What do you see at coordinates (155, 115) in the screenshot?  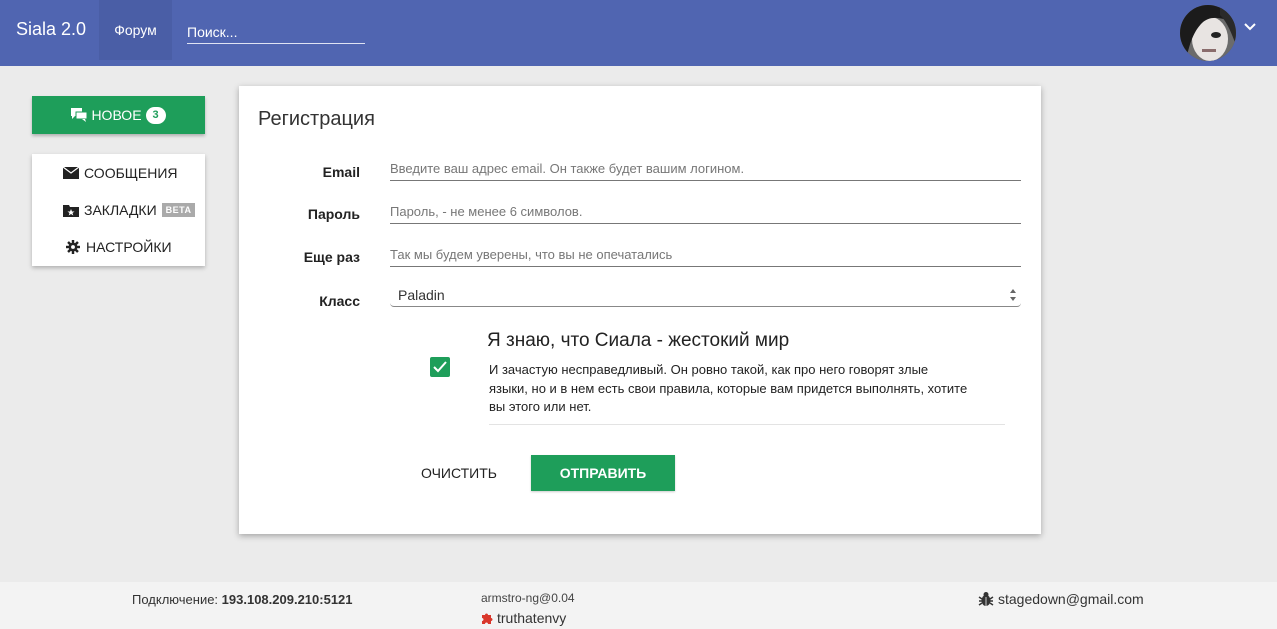 I see `new-count-badge: 3` at bounding box center [155, 115].